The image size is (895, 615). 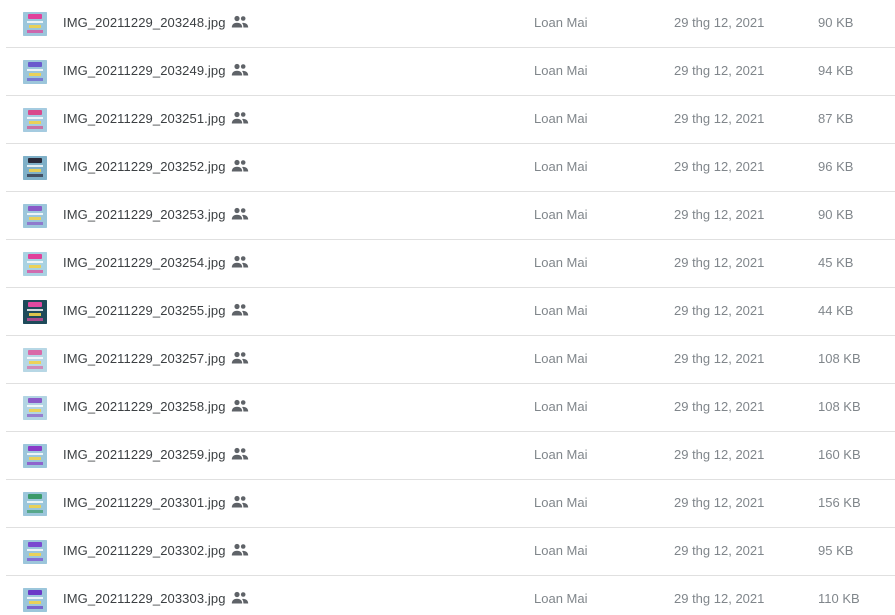 I want to click on file-name: IMG_20211229_203301.jpg, so click(x=144, y=502).